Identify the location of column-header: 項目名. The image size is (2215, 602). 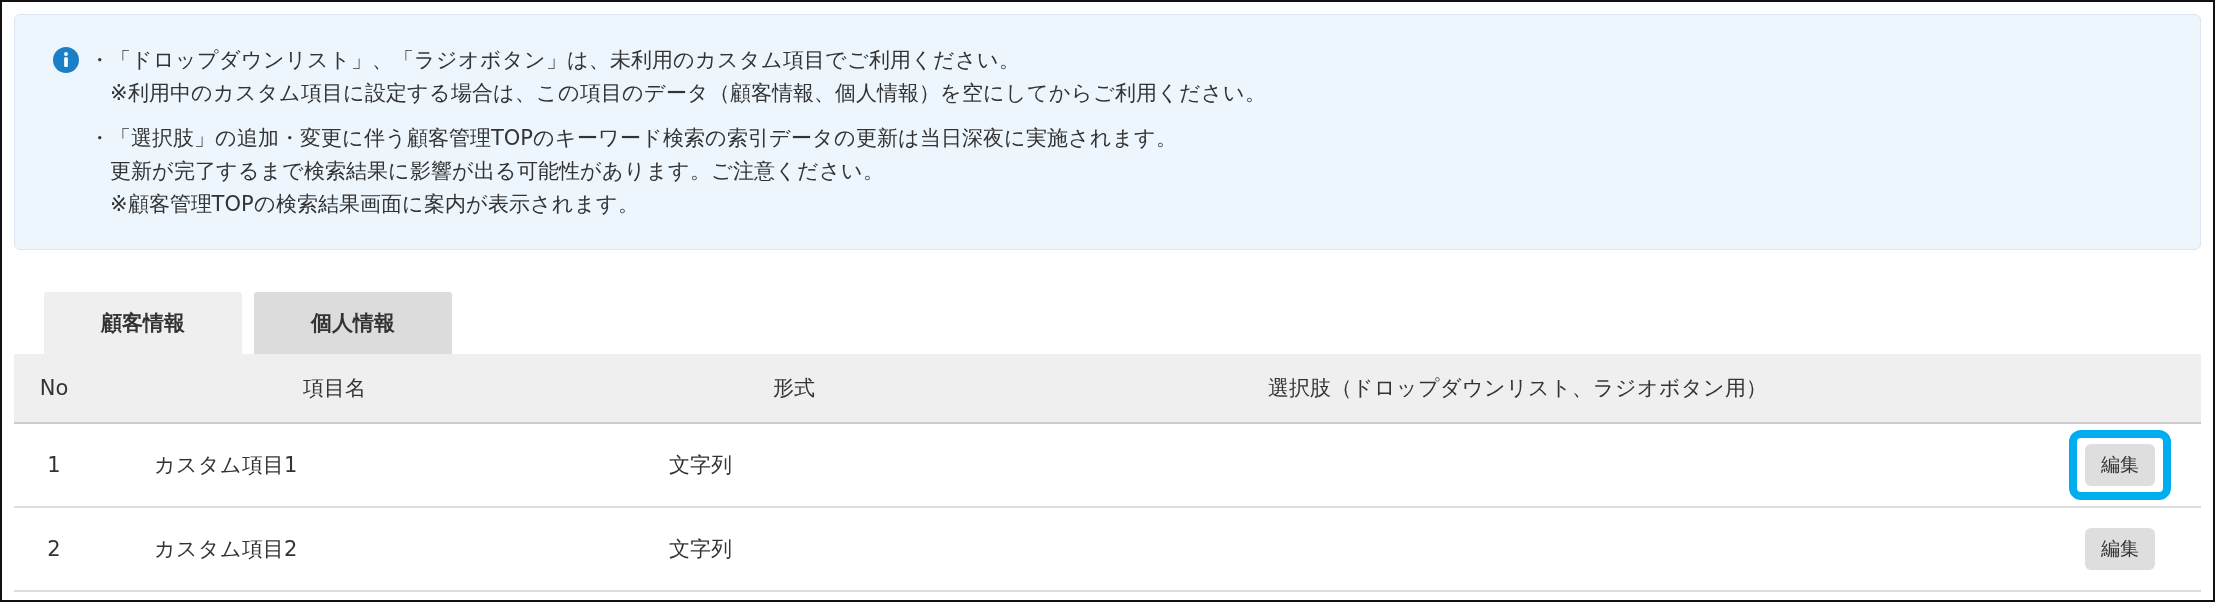
(334, 388).